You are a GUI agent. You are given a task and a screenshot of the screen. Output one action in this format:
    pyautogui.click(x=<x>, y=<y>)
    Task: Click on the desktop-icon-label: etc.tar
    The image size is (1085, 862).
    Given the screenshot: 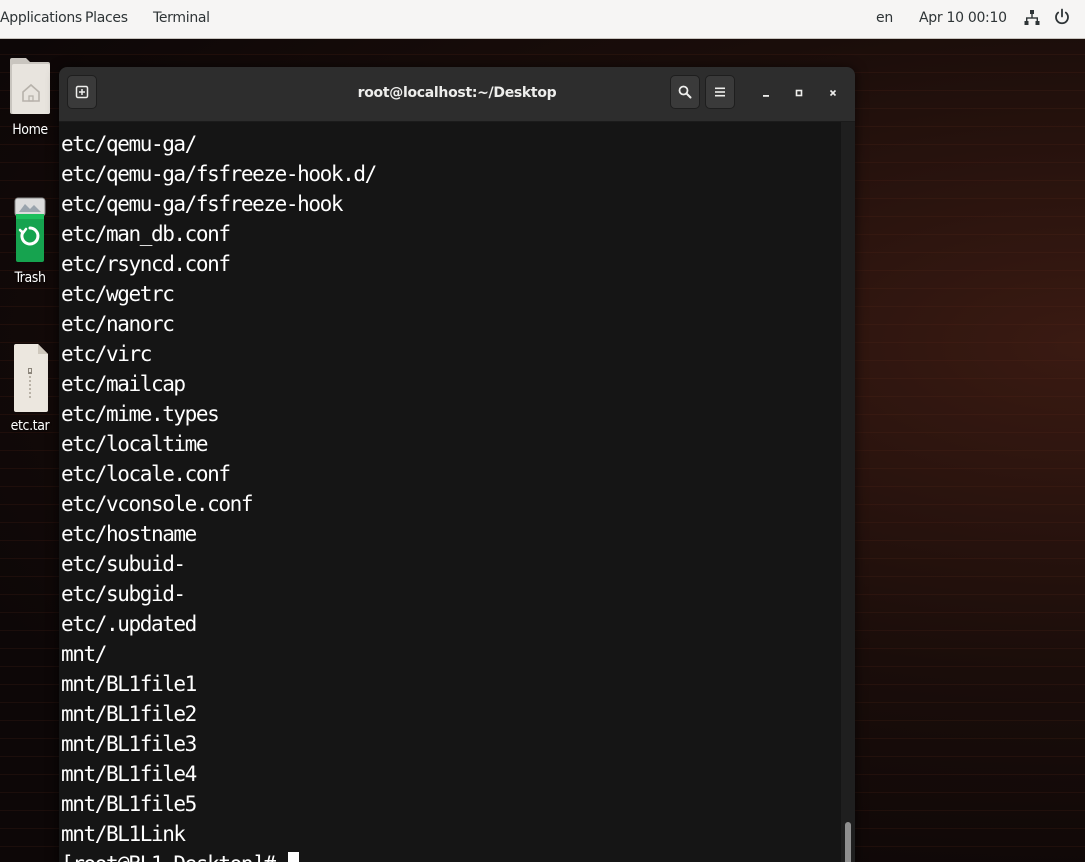 What is the action you would take?
    pyautogui.click(x=30, y=426)
    